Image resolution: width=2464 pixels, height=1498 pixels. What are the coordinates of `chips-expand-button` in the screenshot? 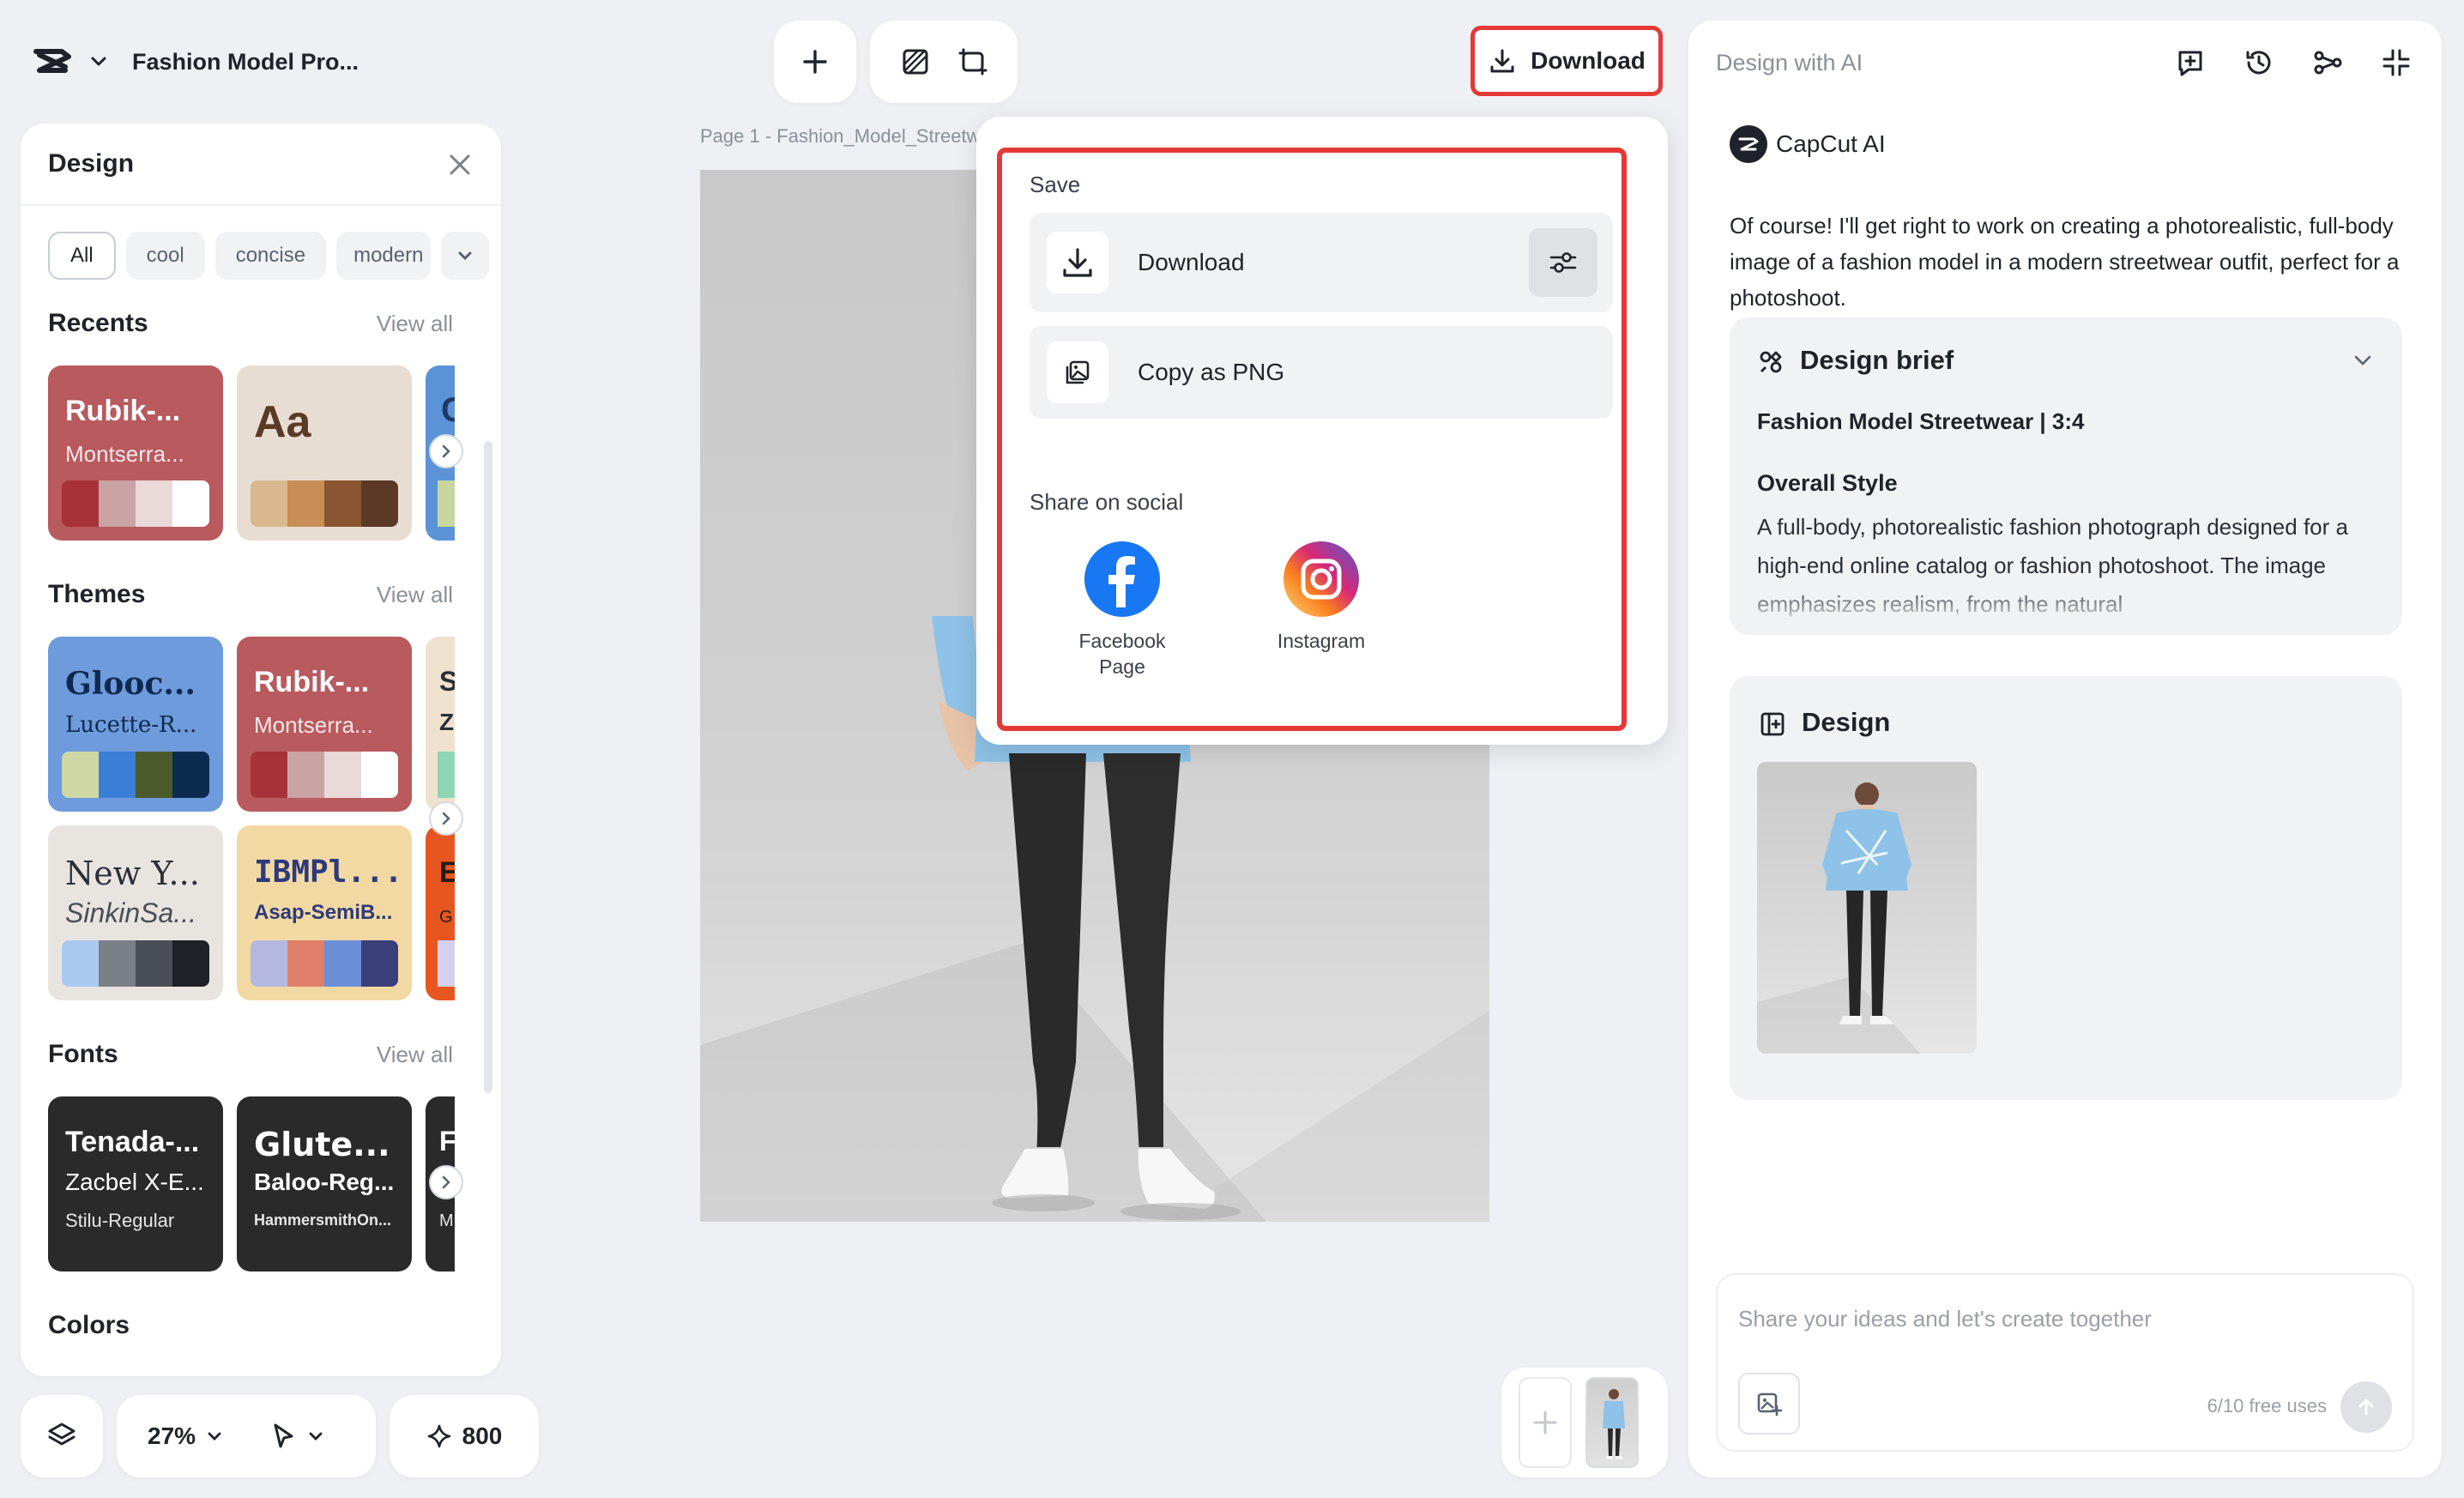 It's located at (465, 256).